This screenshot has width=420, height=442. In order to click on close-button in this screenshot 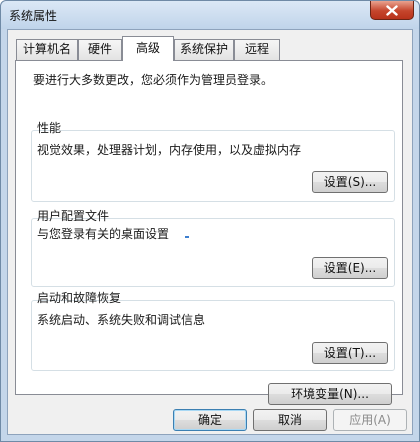, I will do `click(392, 10)`.